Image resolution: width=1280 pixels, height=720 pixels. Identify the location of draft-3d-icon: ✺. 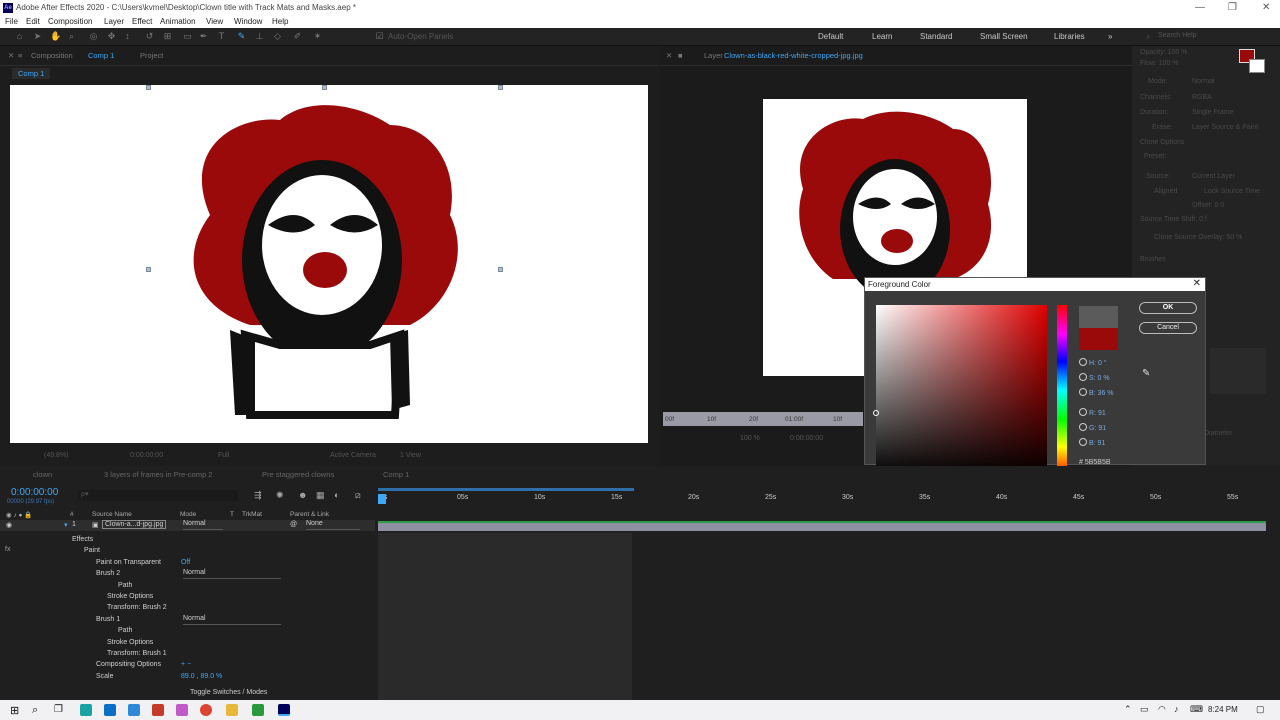
(280, 495).